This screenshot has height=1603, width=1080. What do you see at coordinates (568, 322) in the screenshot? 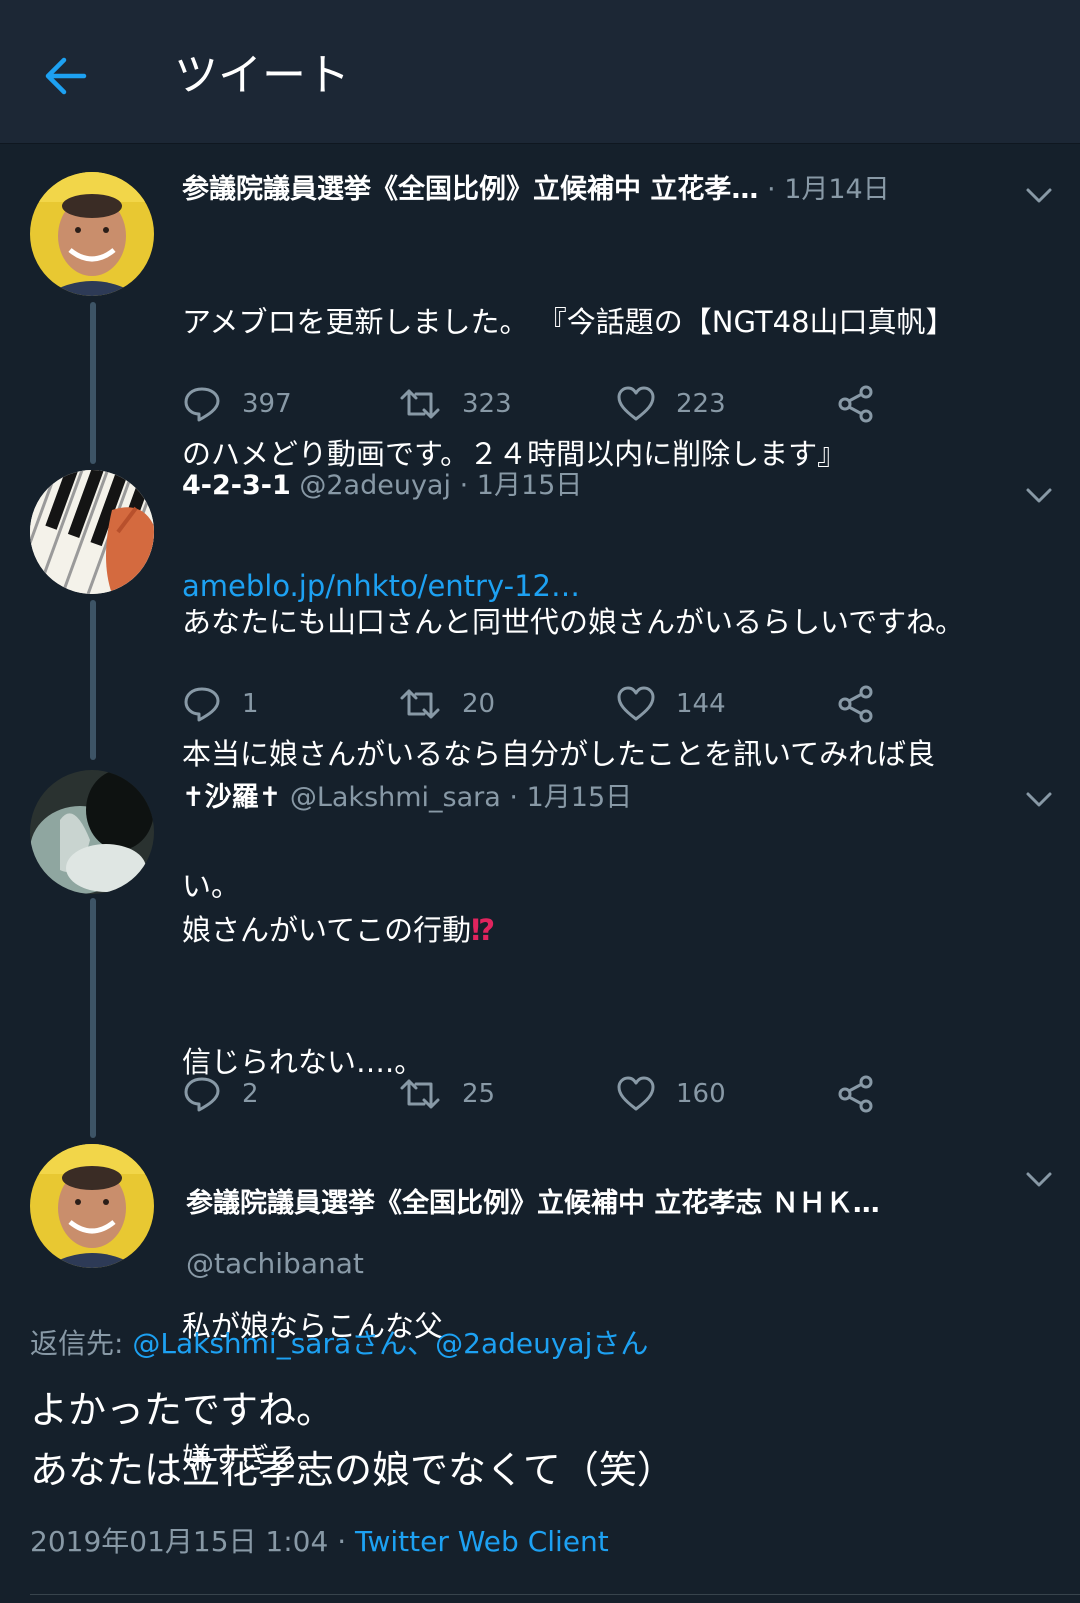
I see `tweet-text-line: アメブロを更新しました。 『今話題の【NGT48山口真帆】` at bounding box center [568, 322].